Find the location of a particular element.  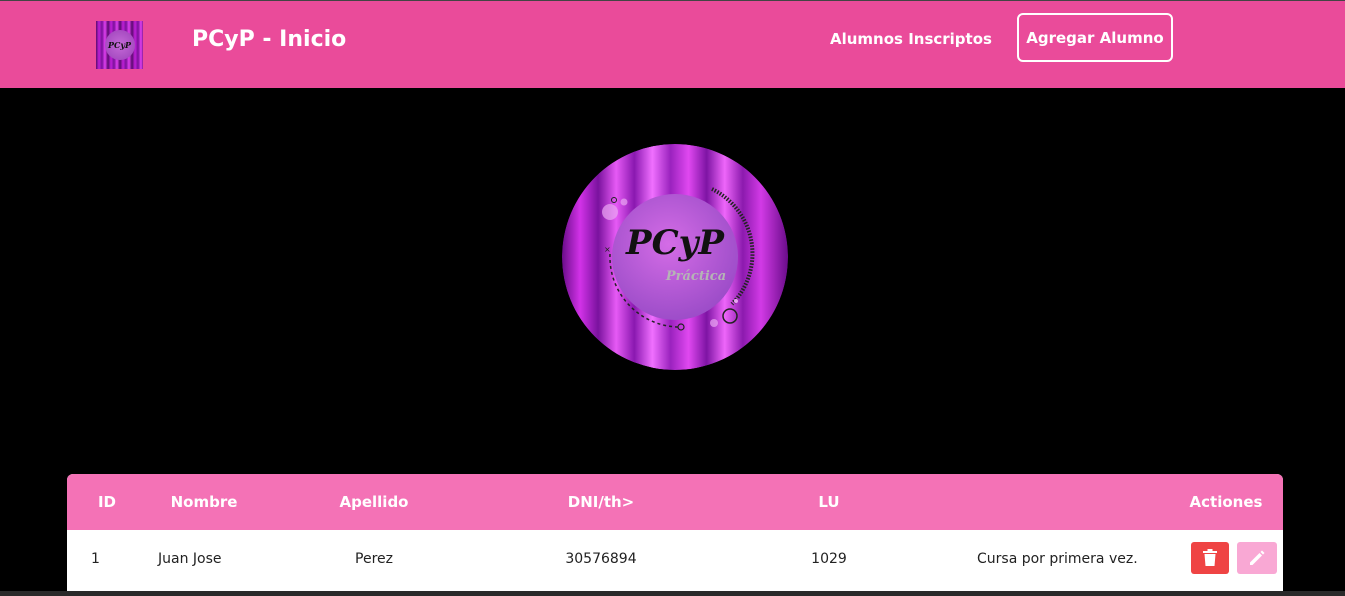

brand-logo-text: PCyP is located at coordinates (119, 45).